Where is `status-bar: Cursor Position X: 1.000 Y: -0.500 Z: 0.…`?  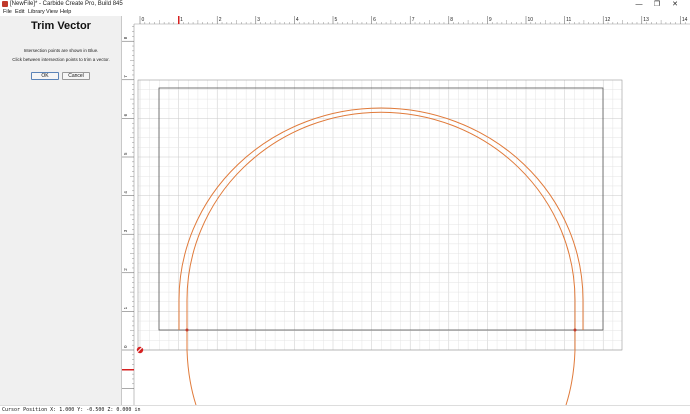 status-bar: Cursor Position X: 1.000 Y: -0.500 Z: 0.… is located at coordinates (345, 409).